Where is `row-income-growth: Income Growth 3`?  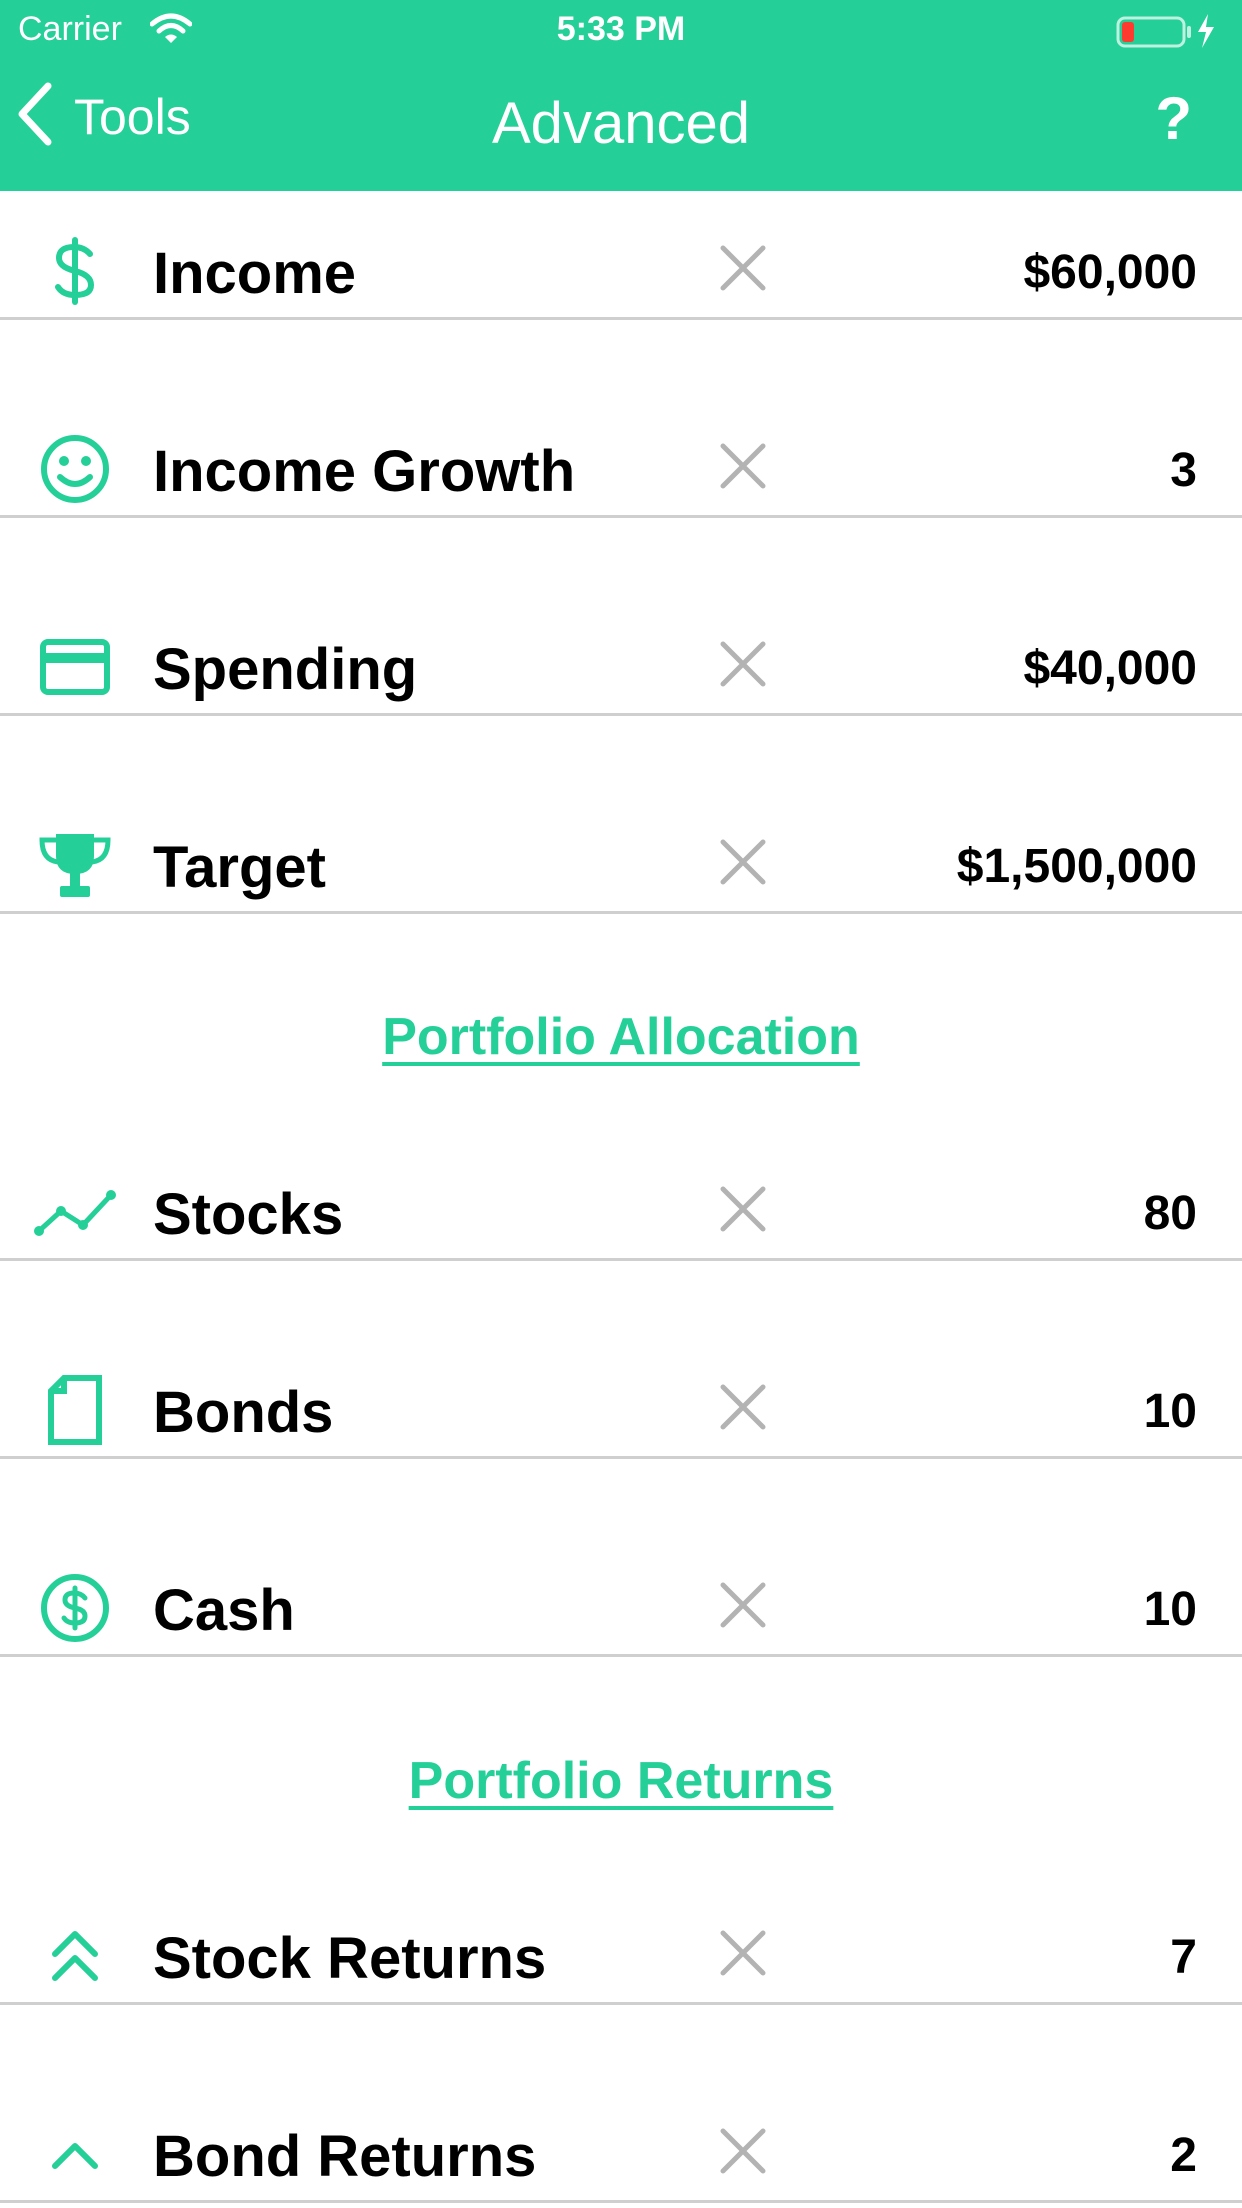 row-income-growth: Income Growth 3 is located at coordinates (621, 453).